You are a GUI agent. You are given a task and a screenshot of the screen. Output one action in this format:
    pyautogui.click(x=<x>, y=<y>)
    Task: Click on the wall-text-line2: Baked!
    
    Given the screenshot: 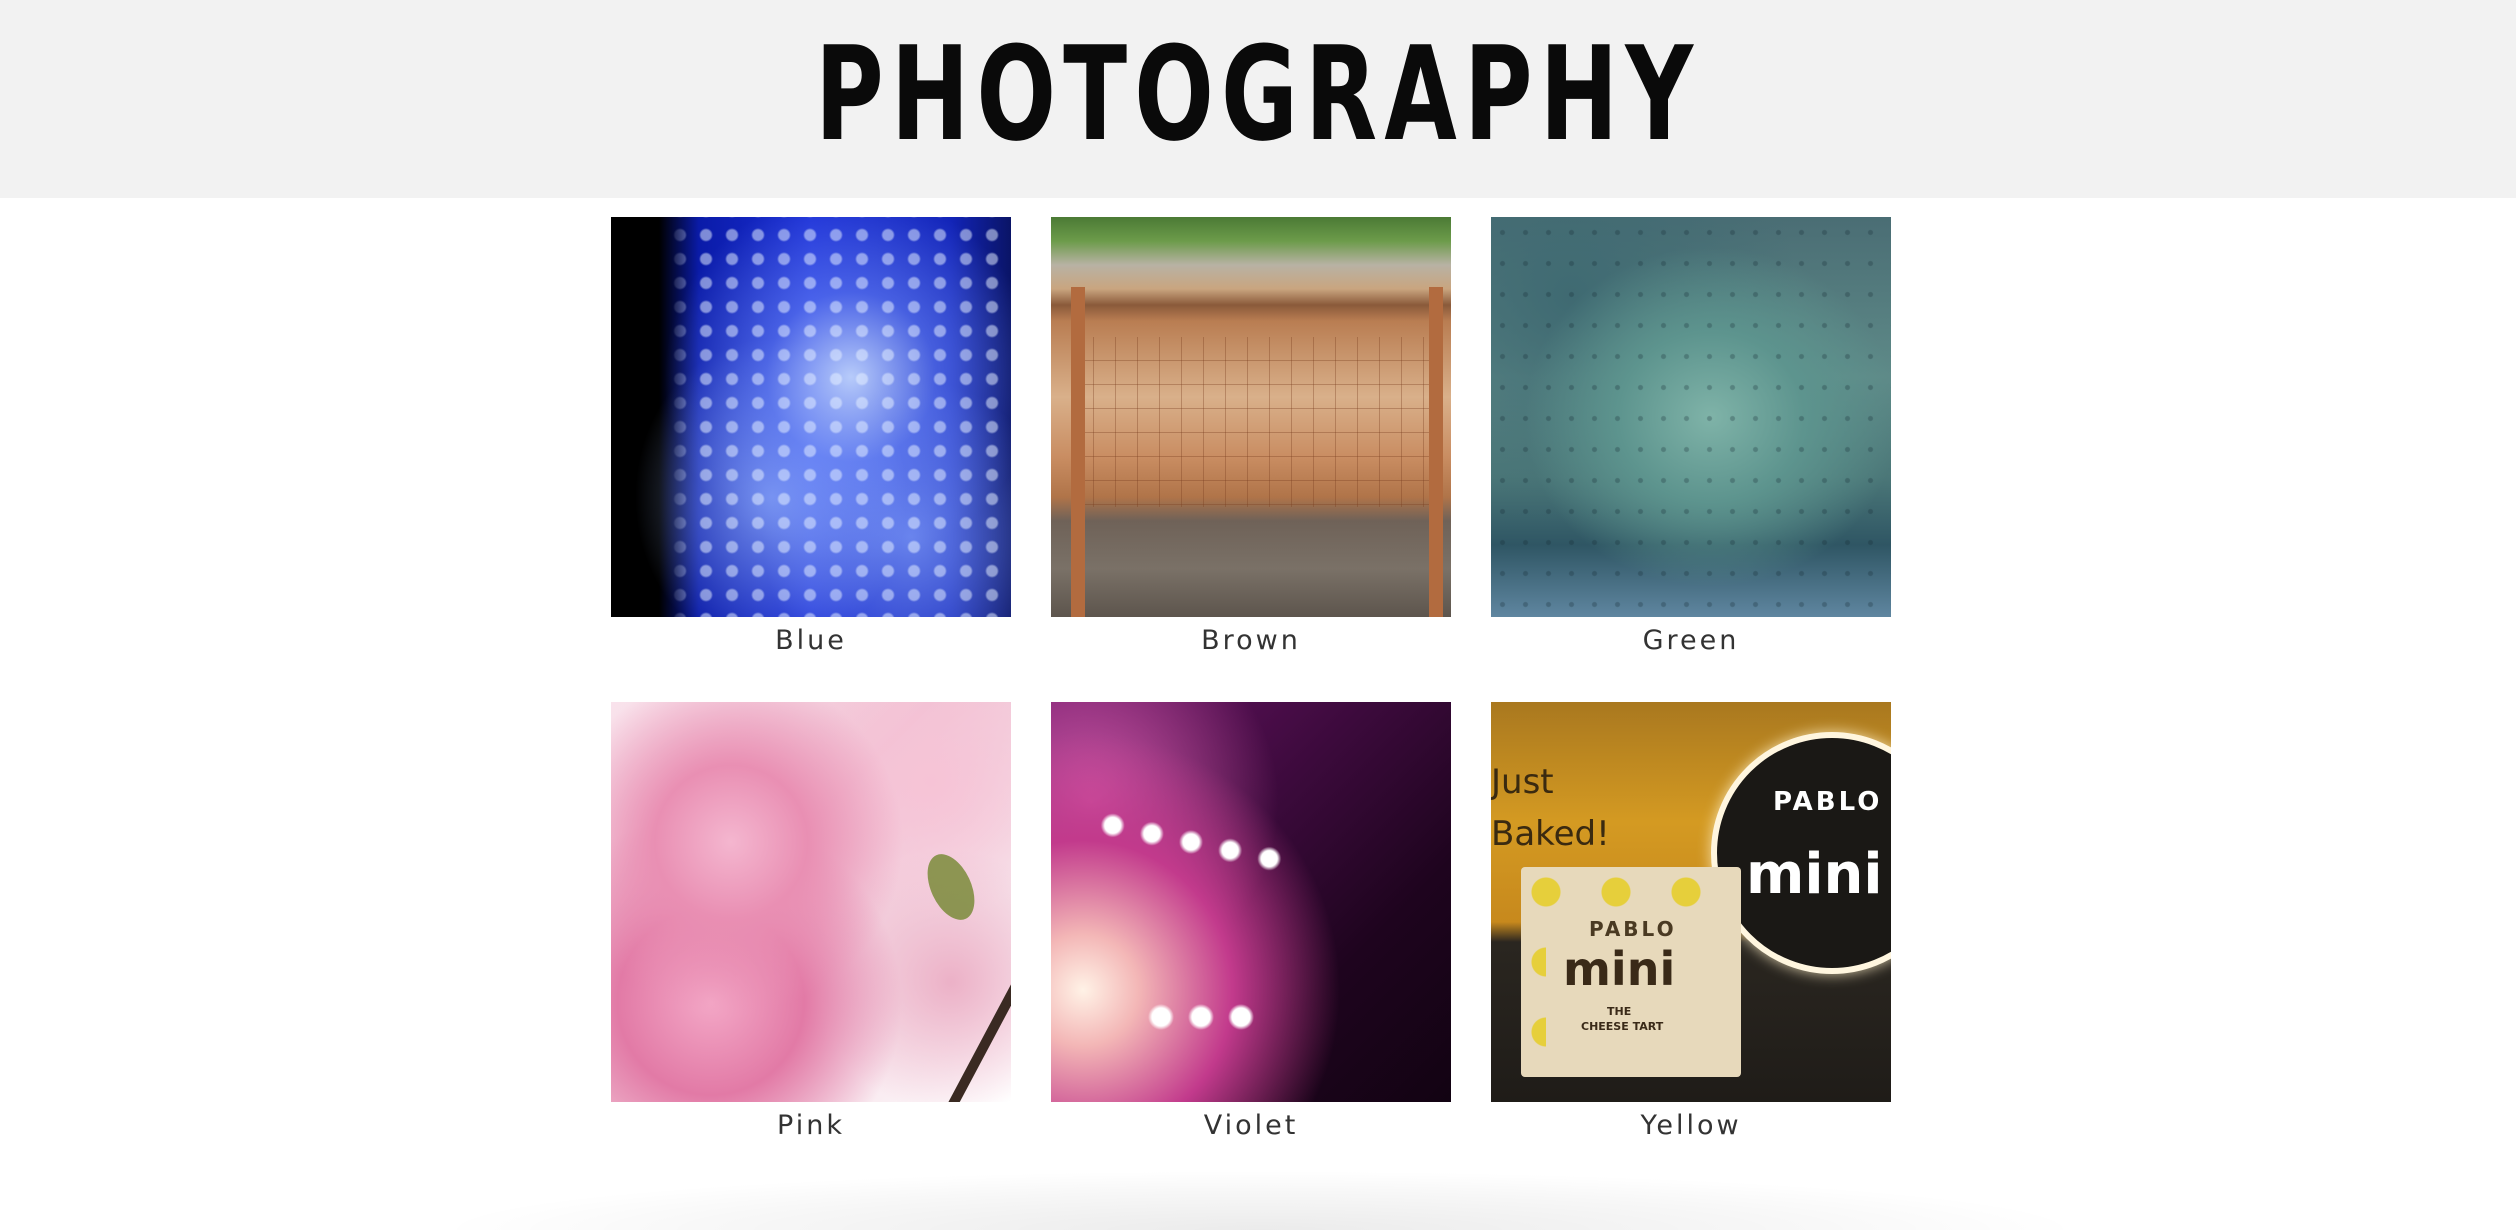 What is the action you would take?
    pyautogui.click(x=1550, y=834)
    